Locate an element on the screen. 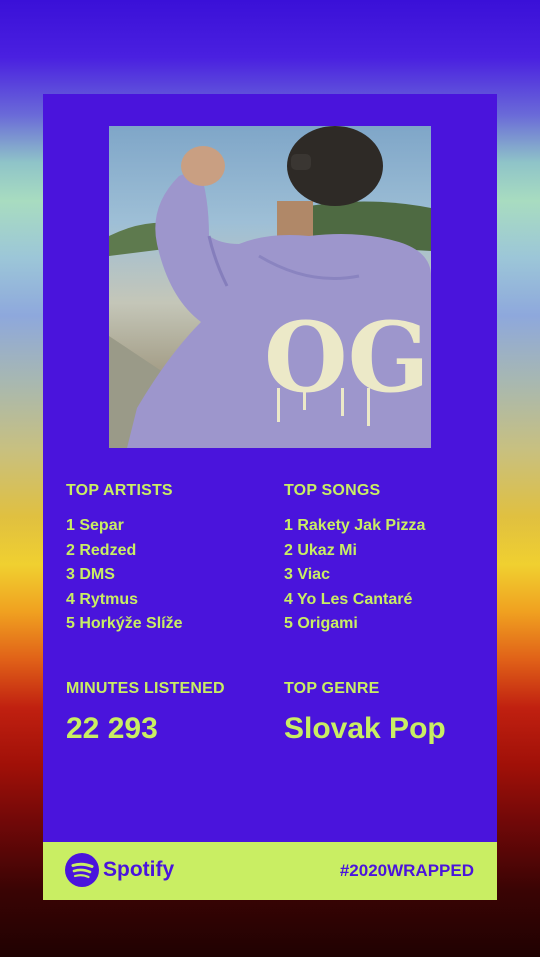 The image size is (540, 957). list-item: 4 Rytmus is located at coordinates (102, 599).